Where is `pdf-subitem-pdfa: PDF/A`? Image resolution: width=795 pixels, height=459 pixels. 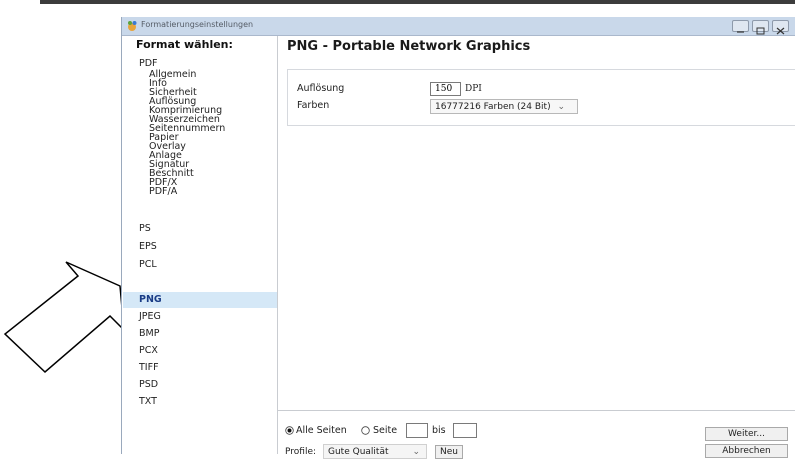 pdf-subitem-pdfa: PDF/A is located at coordinates (163, 192).